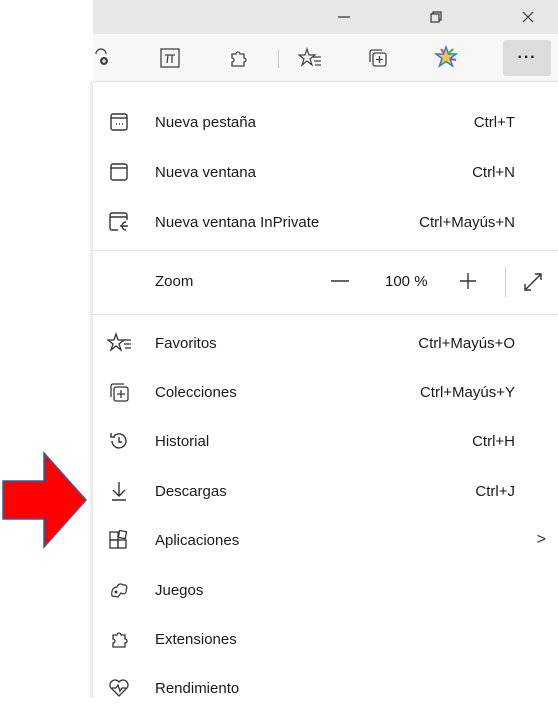 This screenshot has width=558, height=713. What do you see at coordinates (191, 491) in the screenshot?
I see `menu-item-label: Descargas` at bounding box center [191, 491].